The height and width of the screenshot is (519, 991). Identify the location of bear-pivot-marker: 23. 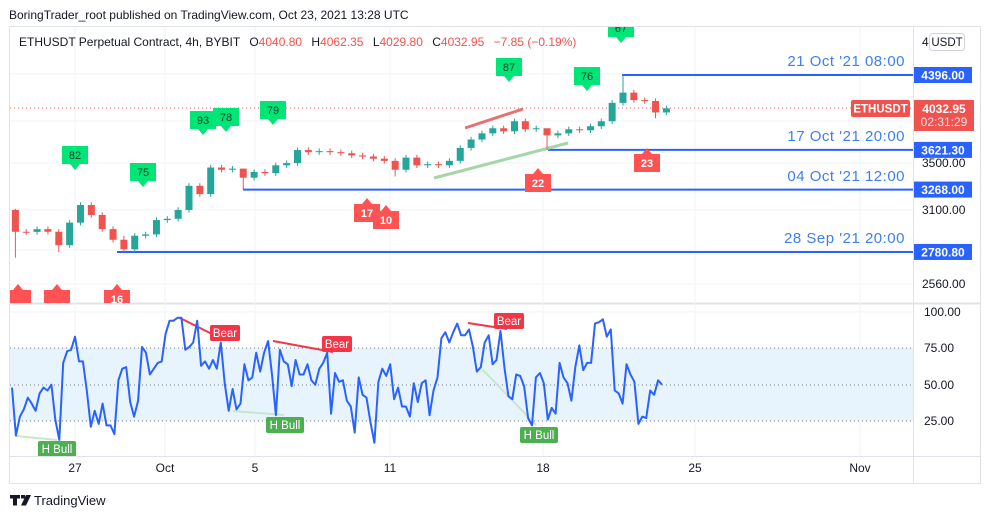
(647, 160).